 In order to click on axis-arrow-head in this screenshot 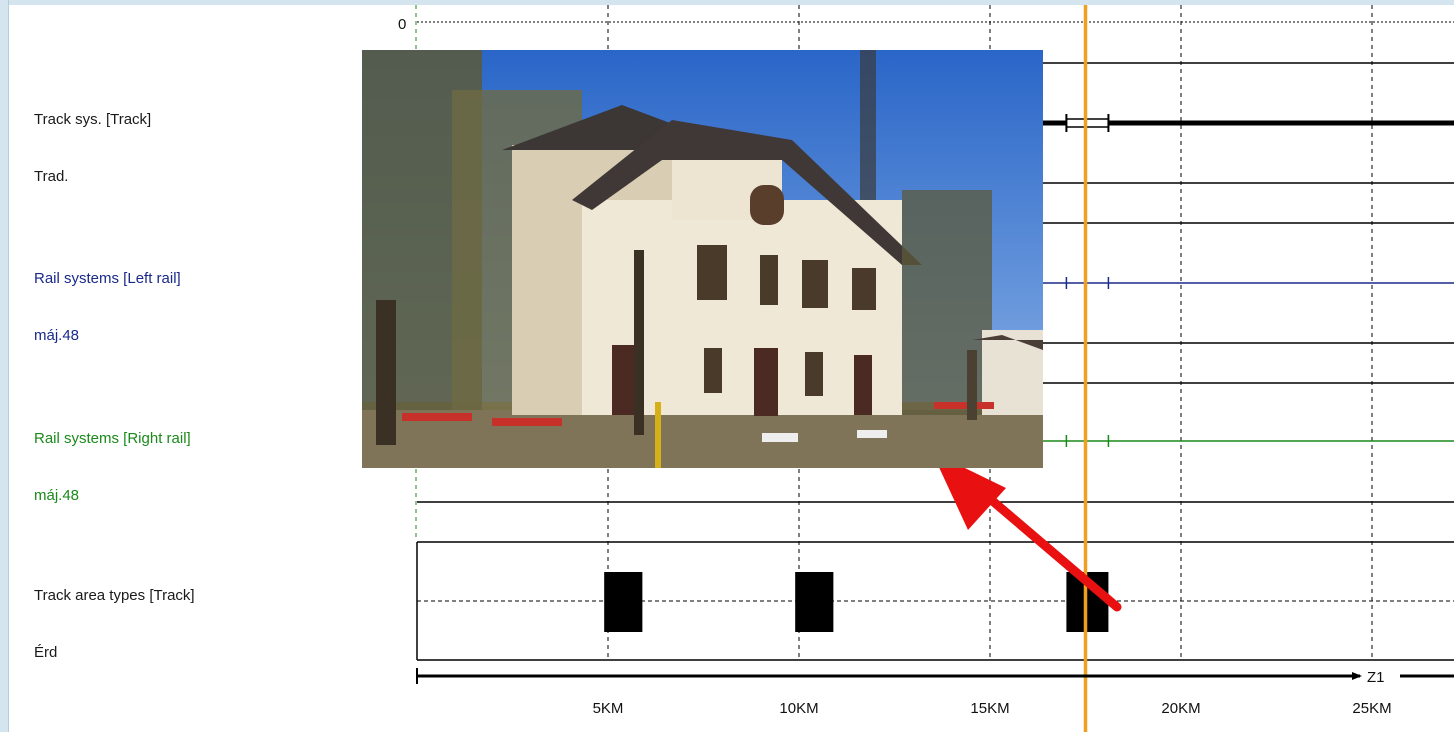, I will do `click(1357, 676)`.